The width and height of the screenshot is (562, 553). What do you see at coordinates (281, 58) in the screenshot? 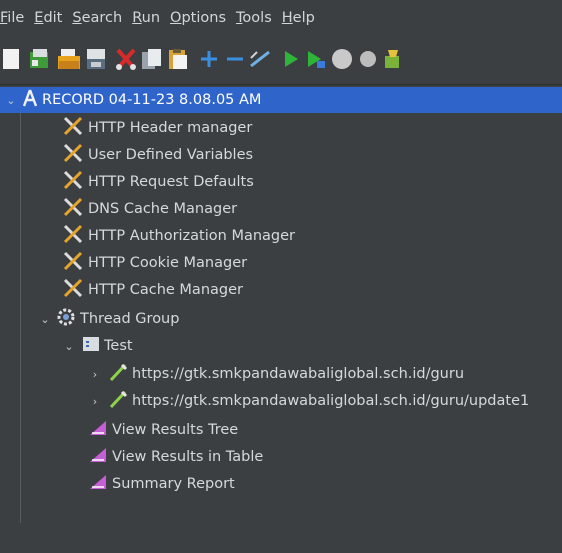
I see `toolbar` at bounding box center [281, 58].